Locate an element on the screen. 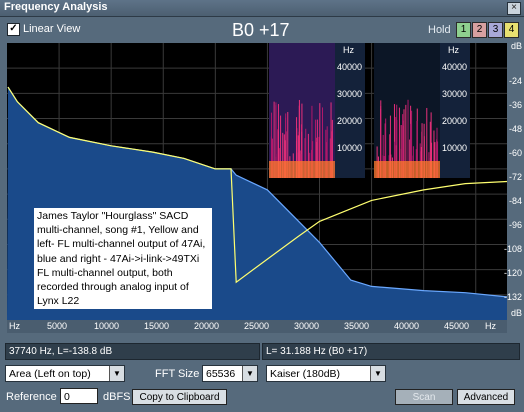 This screenshot has height=412, width=524. reference-input: 0 is located at coordinates (79, 396).